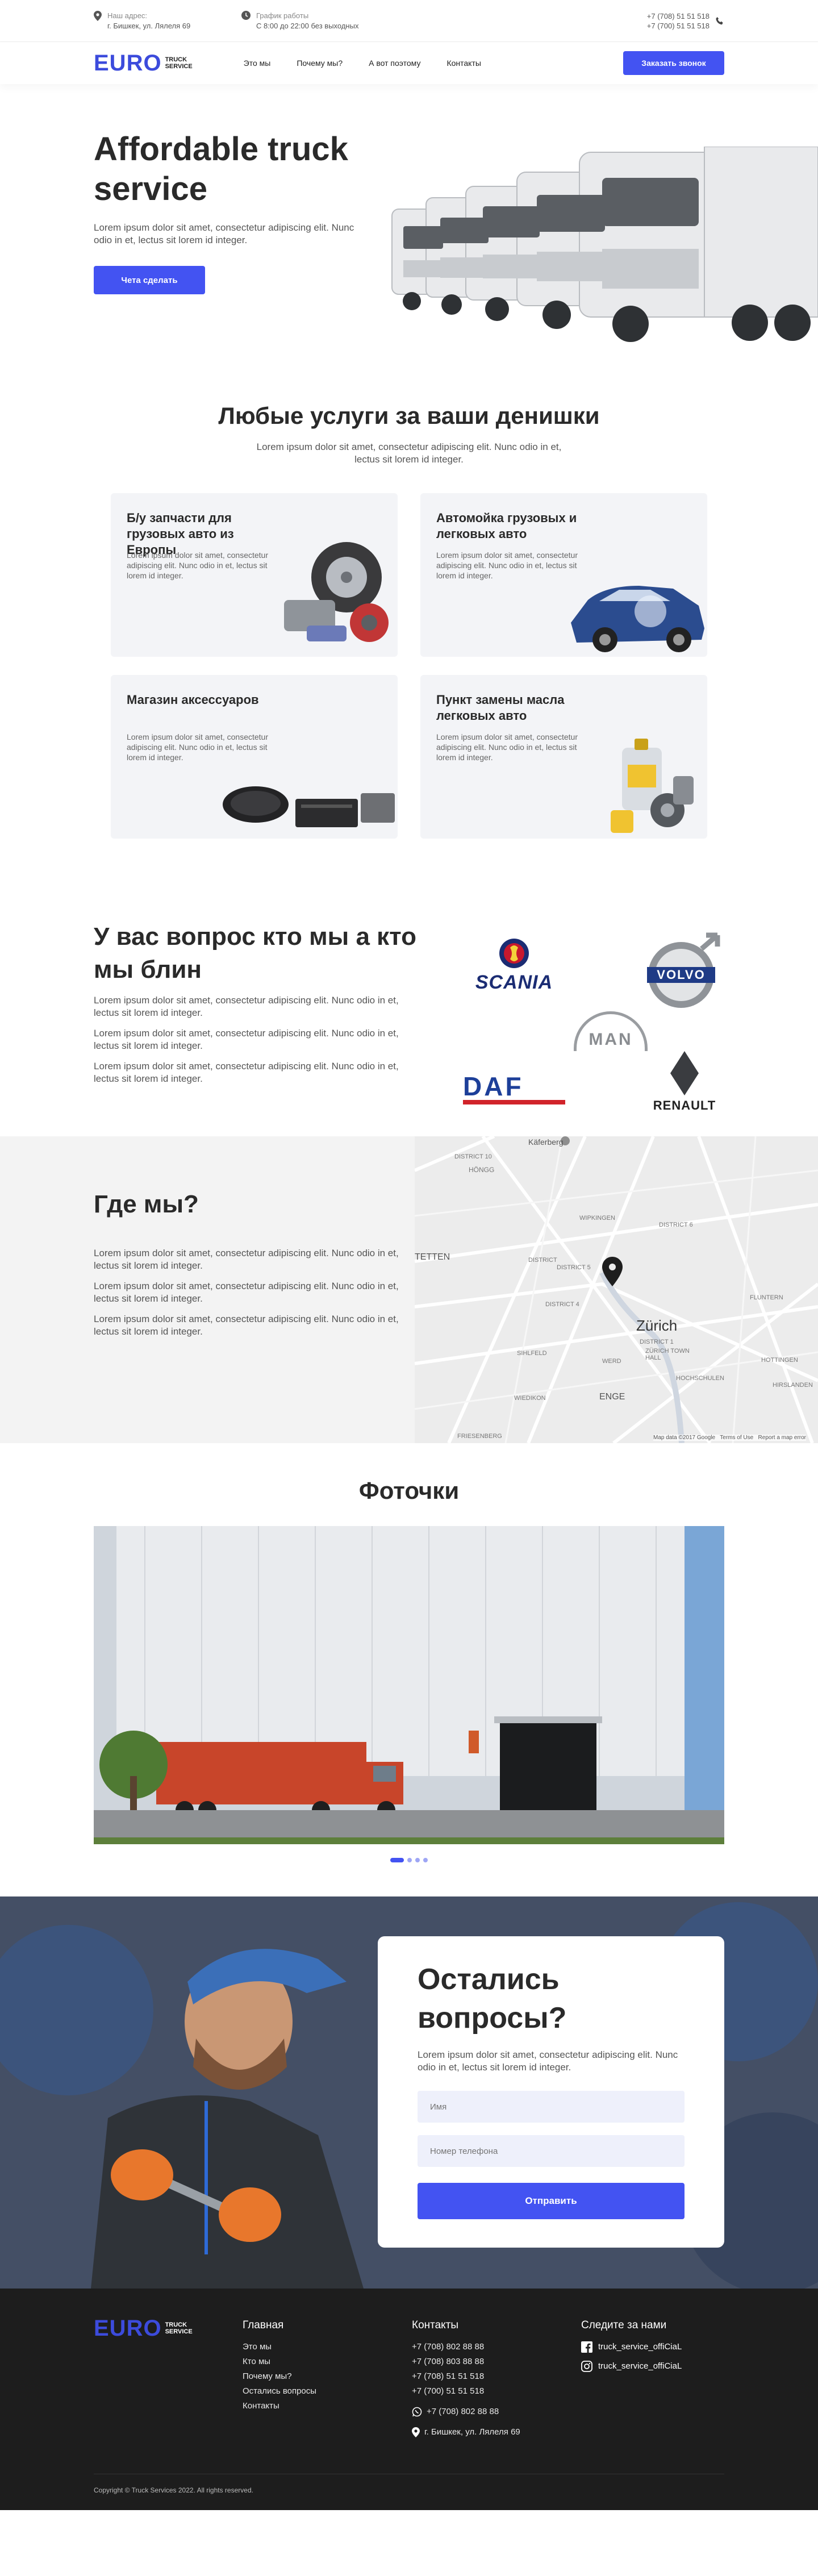 The width and height of the screenshot is (818, 2576). Describe the element at coordinates (551, 2201) in the screenshot. I see `submit-button: Отправить` at that location.